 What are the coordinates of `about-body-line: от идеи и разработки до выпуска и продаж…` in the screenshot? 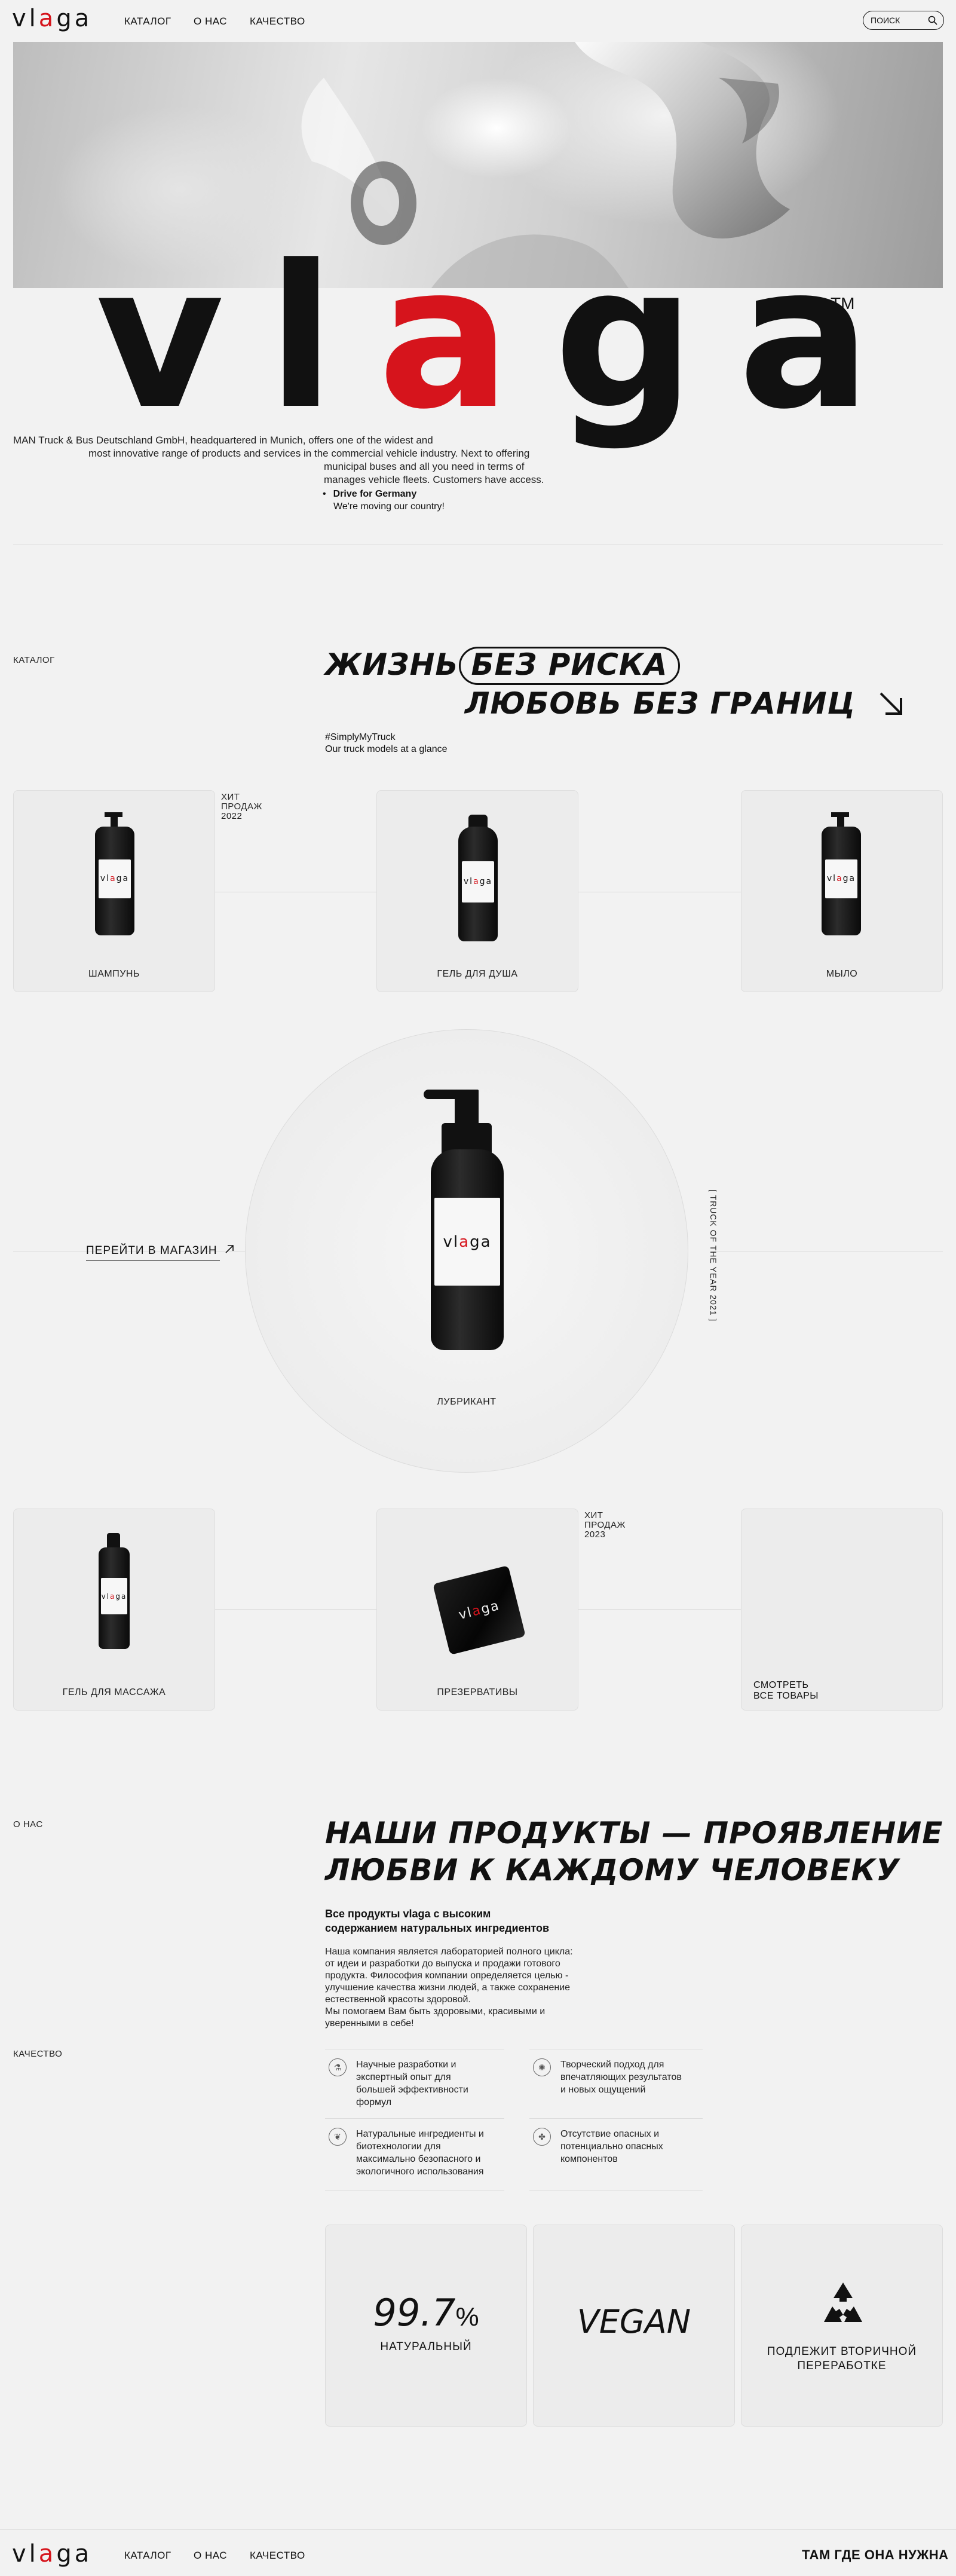 It's located at (442, 1964).